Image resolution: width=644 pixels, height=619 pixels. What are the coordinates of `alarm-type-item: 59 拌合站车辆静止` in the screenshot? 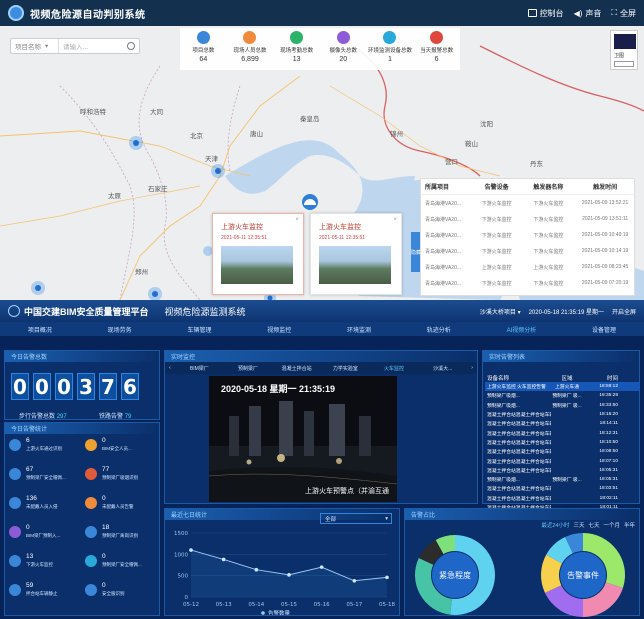 It's located at (45, 593).